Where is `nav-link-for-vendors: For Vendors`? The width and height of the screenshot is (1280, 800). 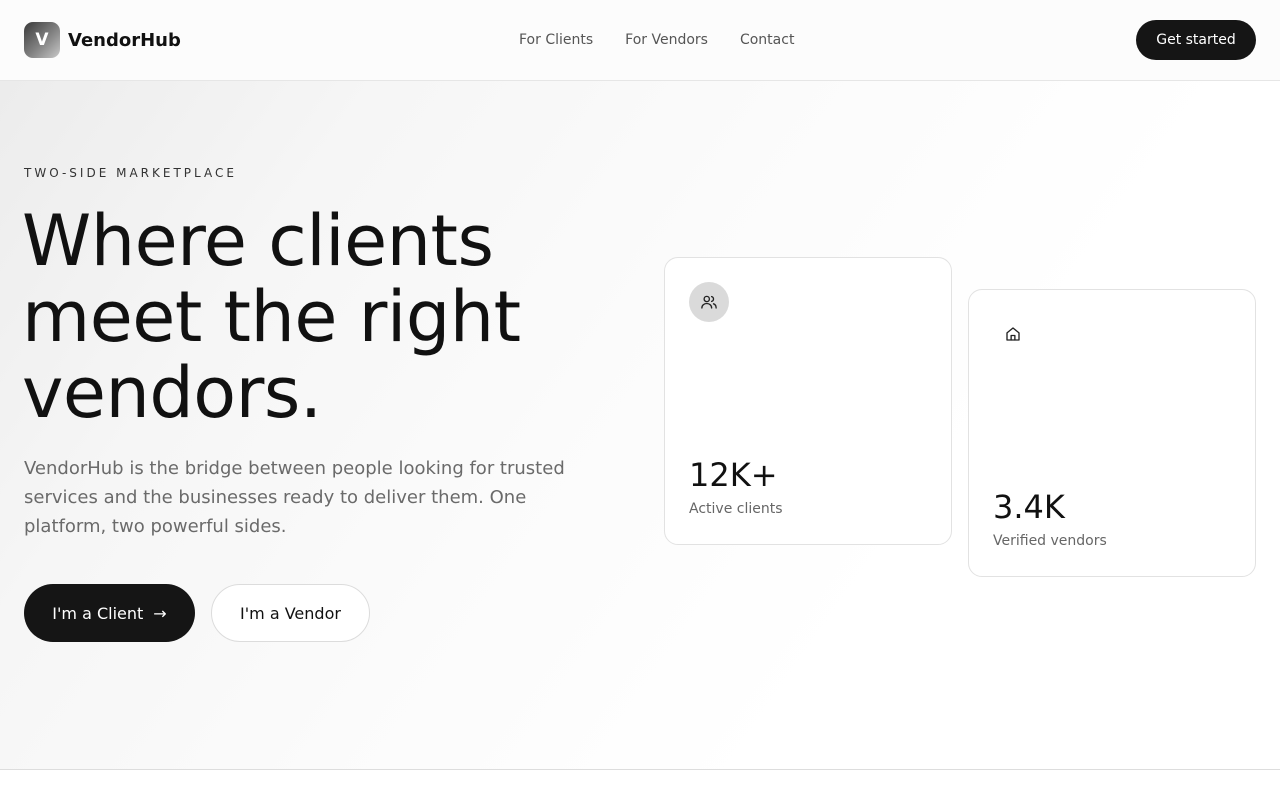
nav-link-for-vendors: For Vendors is located at coordinates (666, 40).